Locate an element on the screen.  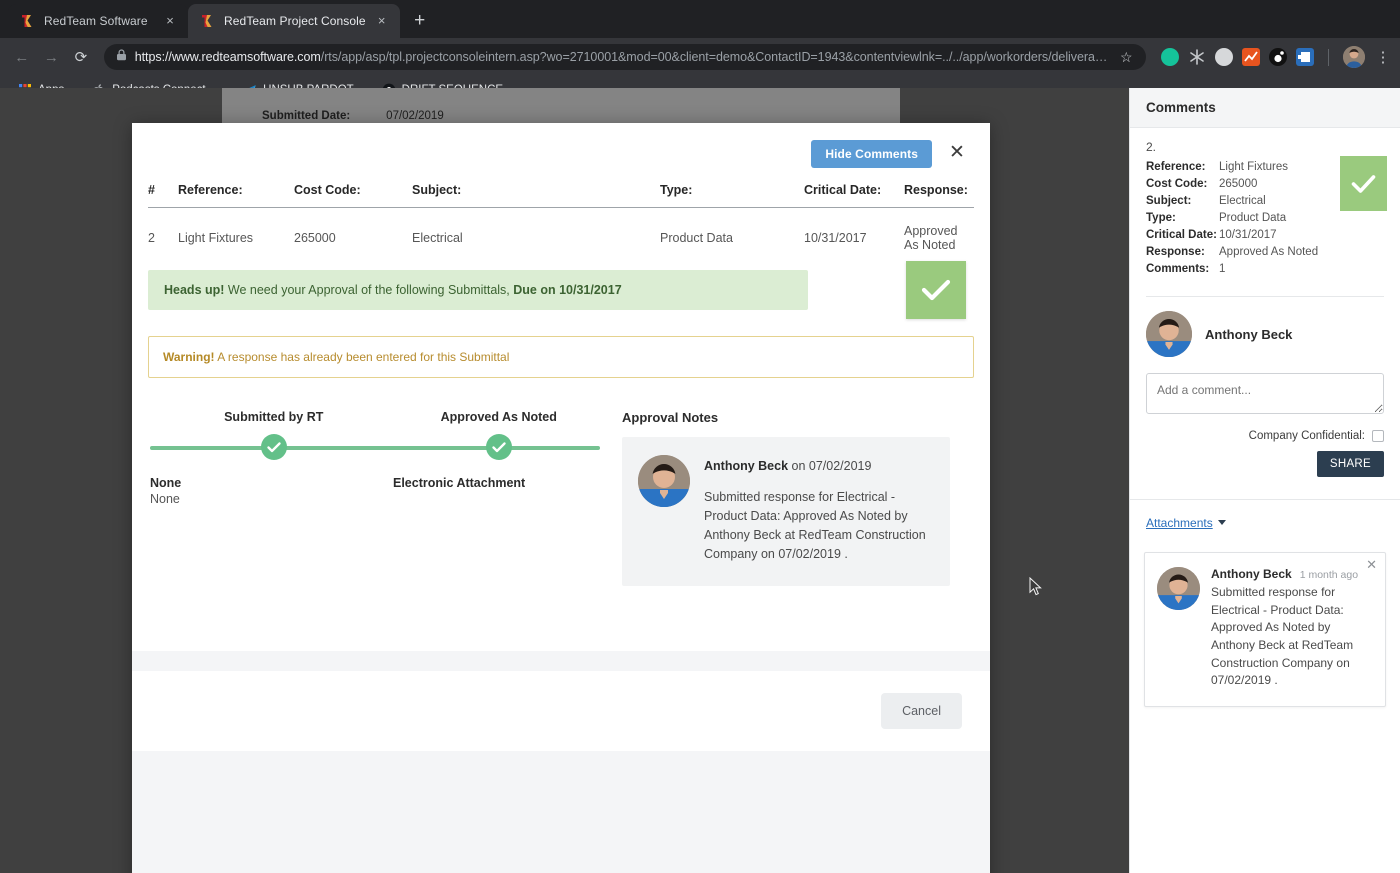
summary-index: 2. is located at coordinates (1151, 147).